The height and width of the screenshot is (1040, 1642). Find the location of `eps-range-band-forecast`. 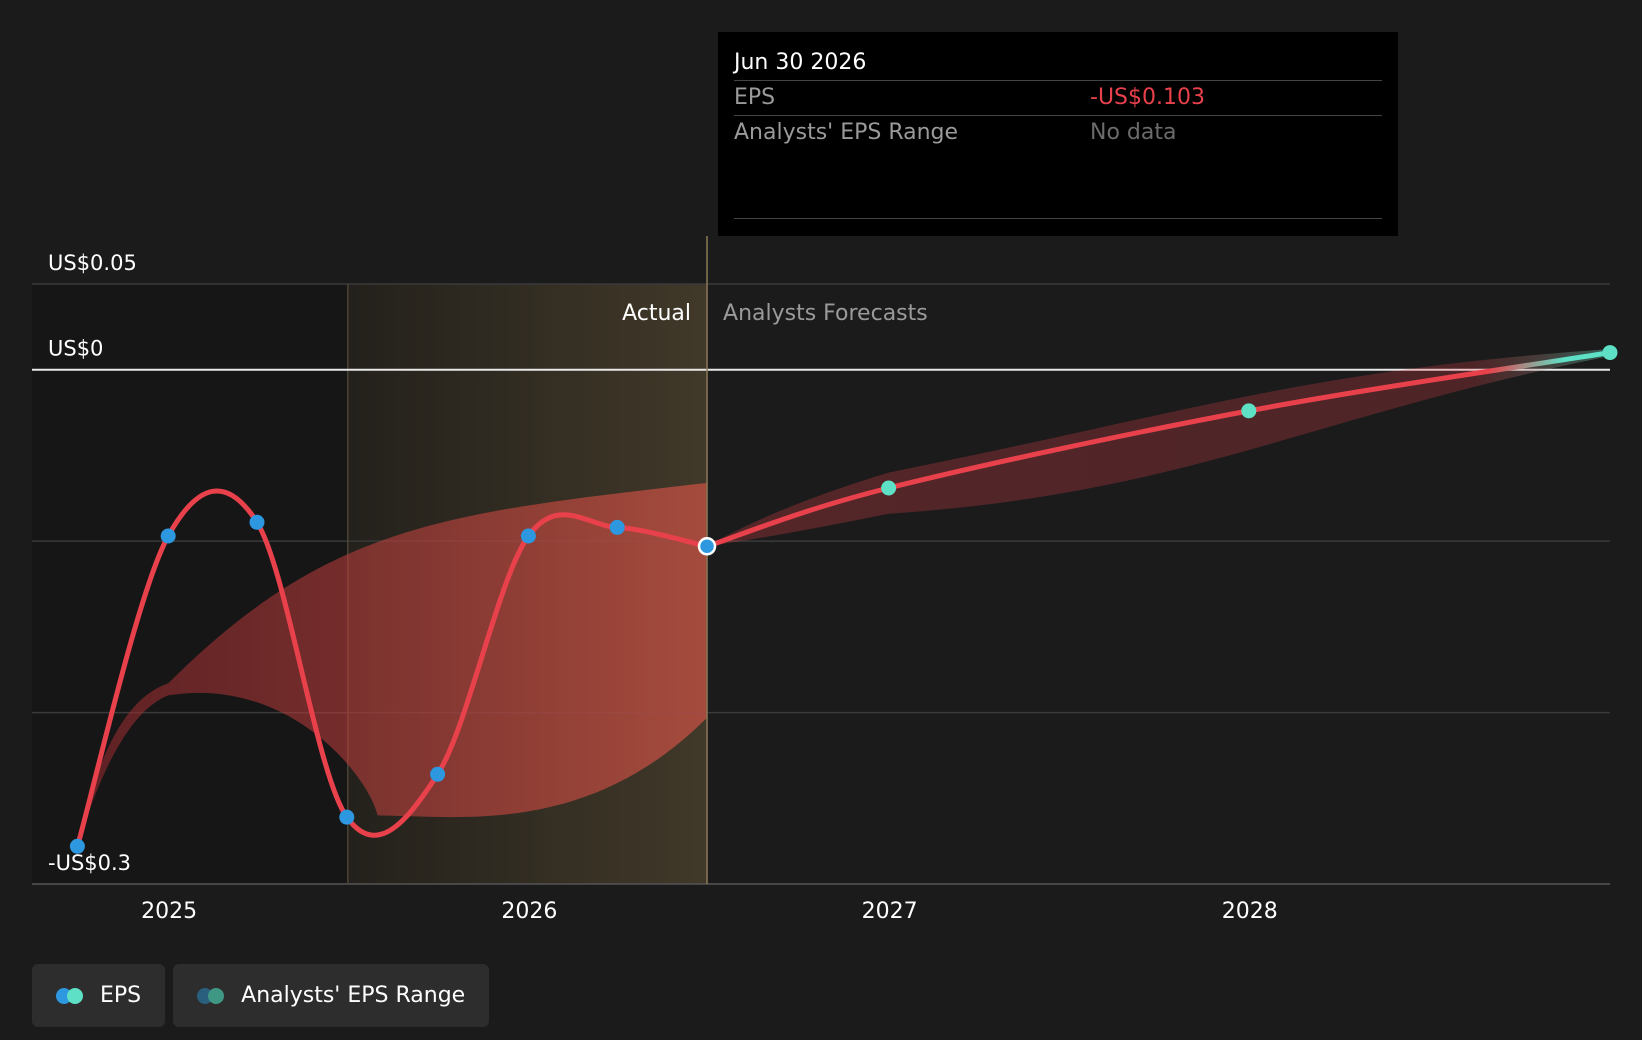

eps-range-band-forecast is located at coordinates (1158, 448).